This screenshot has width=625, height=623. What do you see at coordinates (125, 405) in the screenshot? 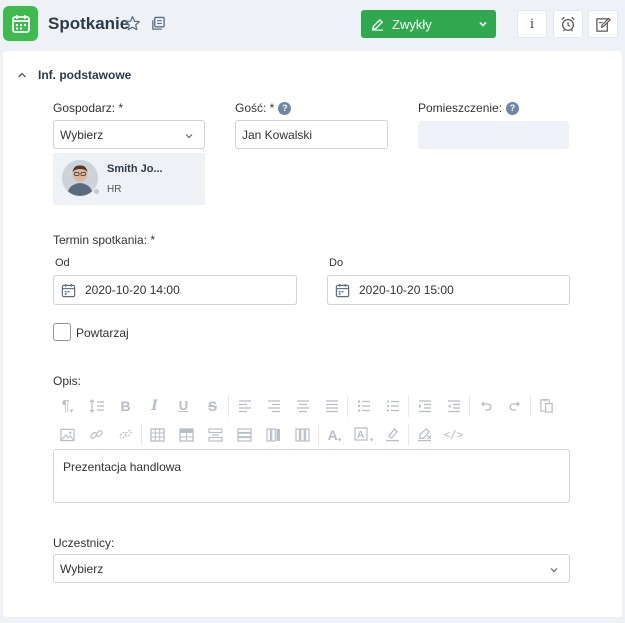
I see `bold-icon: B` at bounding box center [125, 405].